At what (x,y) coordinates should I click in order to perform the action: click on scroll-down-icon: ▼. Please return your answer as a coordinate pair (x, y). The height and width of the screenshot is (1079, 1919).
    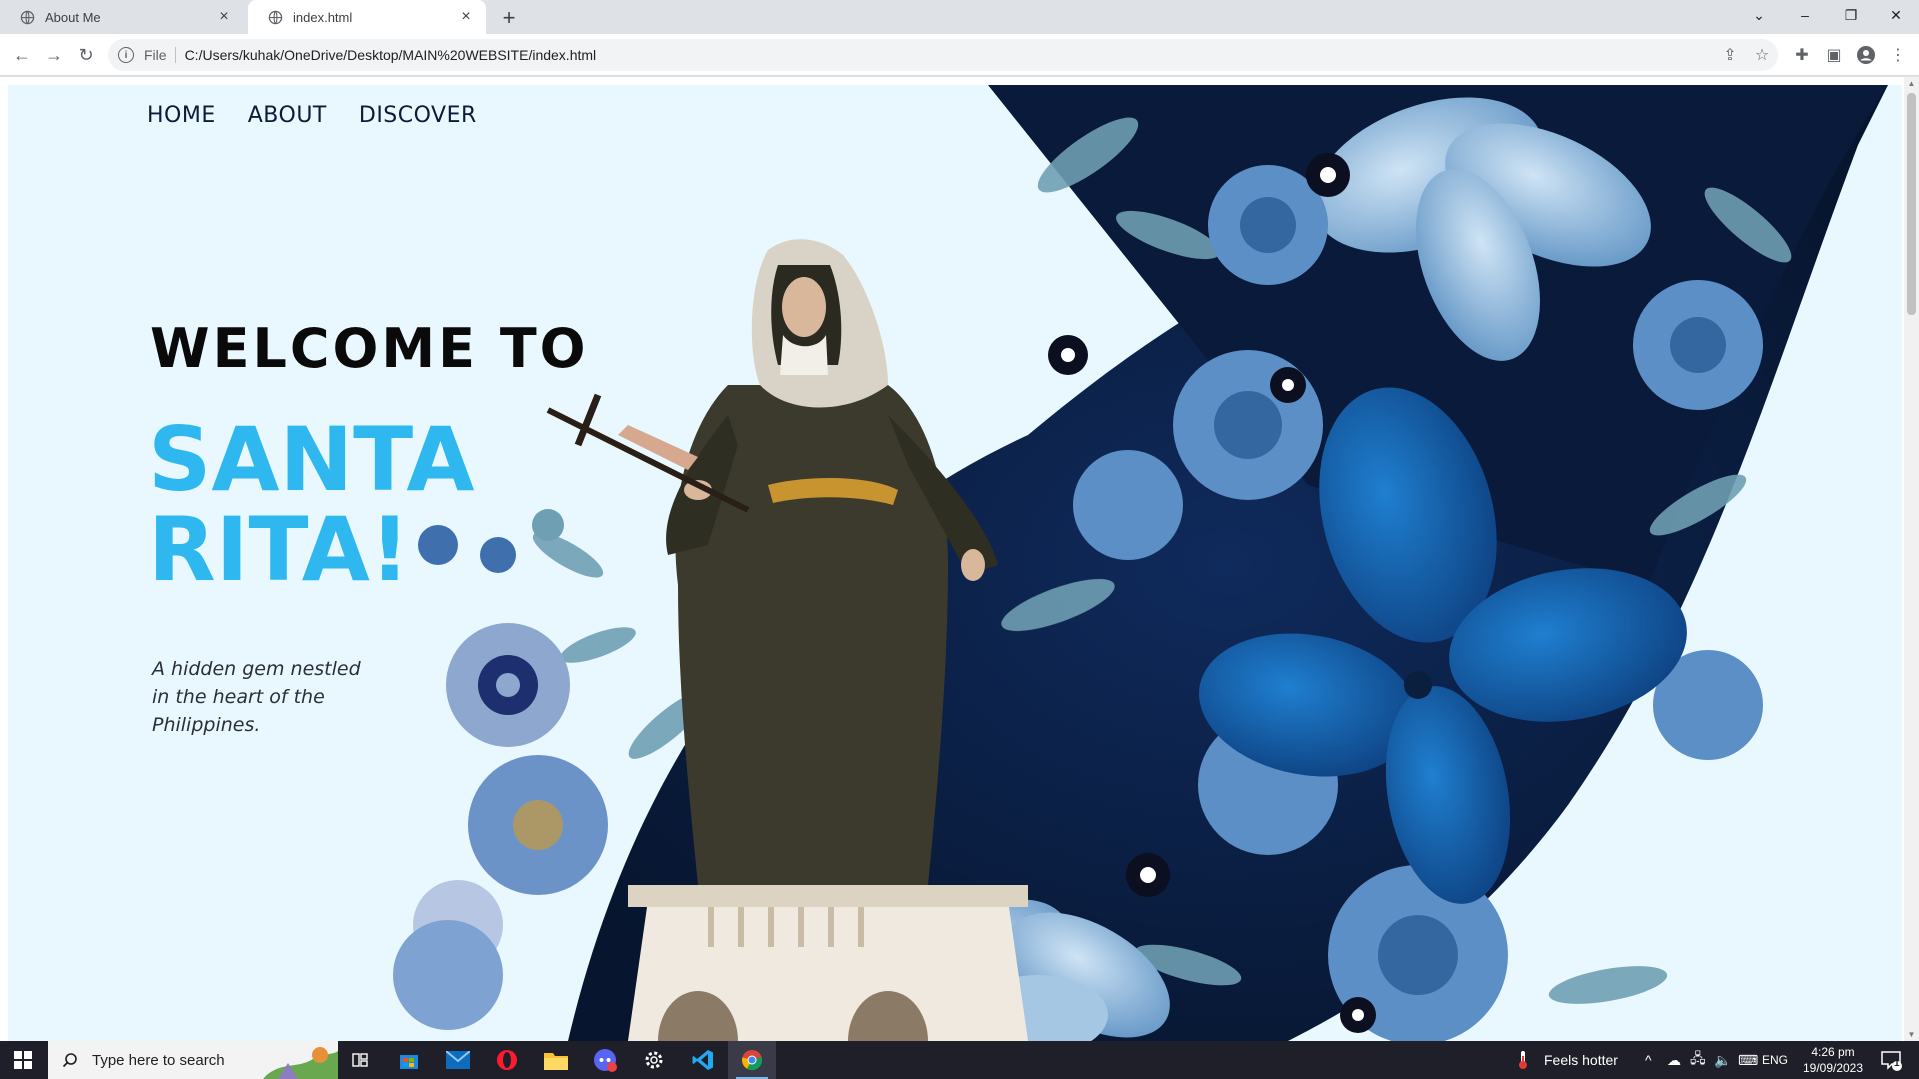
    Looking at the image, I should click on (1911, 1034).